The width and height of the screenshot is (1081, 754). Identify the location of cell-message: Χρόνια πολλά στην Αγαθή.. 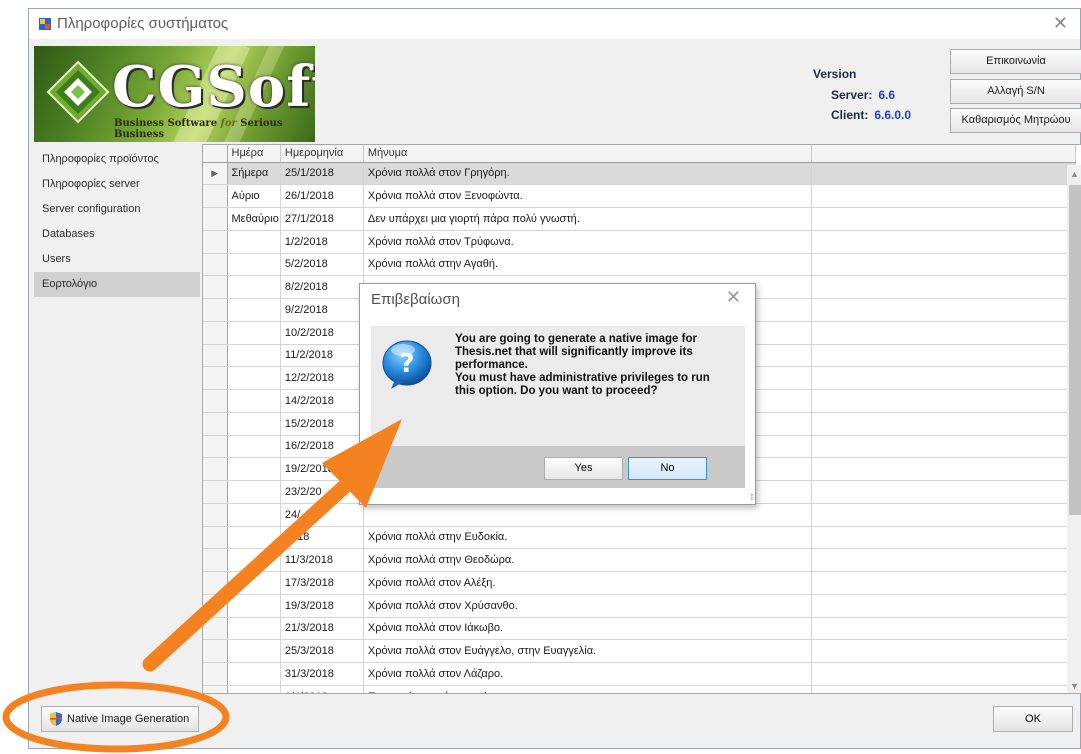
(587, 265).